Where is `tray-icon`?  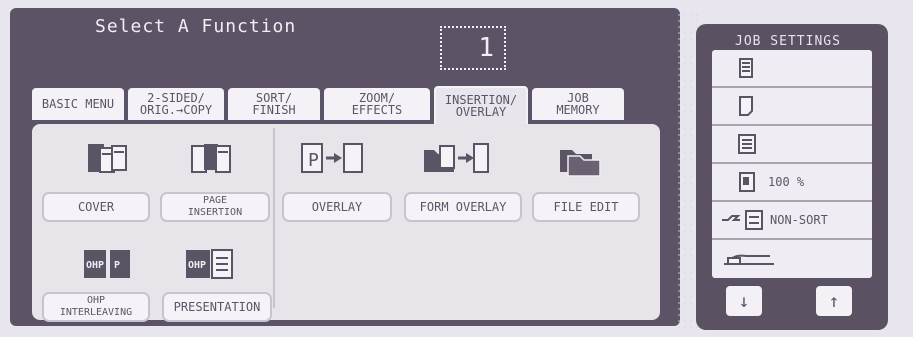 tray-icon is located at coordinates (749, 259).